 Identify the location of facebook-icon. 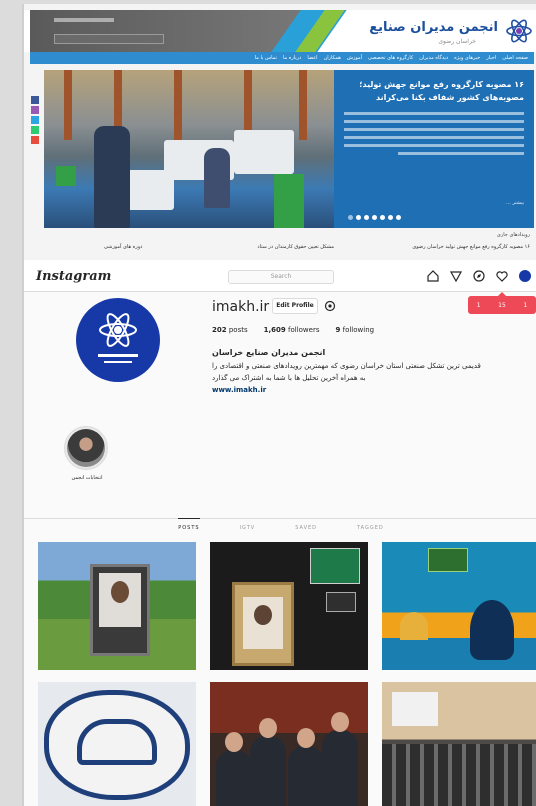
(35, 100).